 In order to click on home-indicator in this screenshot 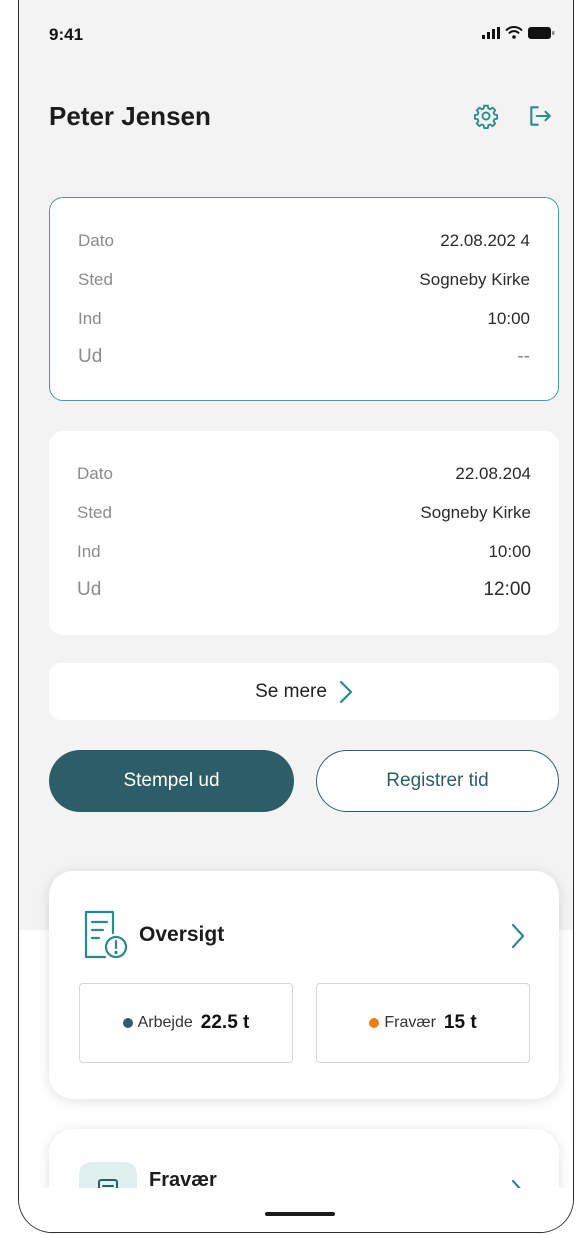, I will do `click(300, 1214)`.